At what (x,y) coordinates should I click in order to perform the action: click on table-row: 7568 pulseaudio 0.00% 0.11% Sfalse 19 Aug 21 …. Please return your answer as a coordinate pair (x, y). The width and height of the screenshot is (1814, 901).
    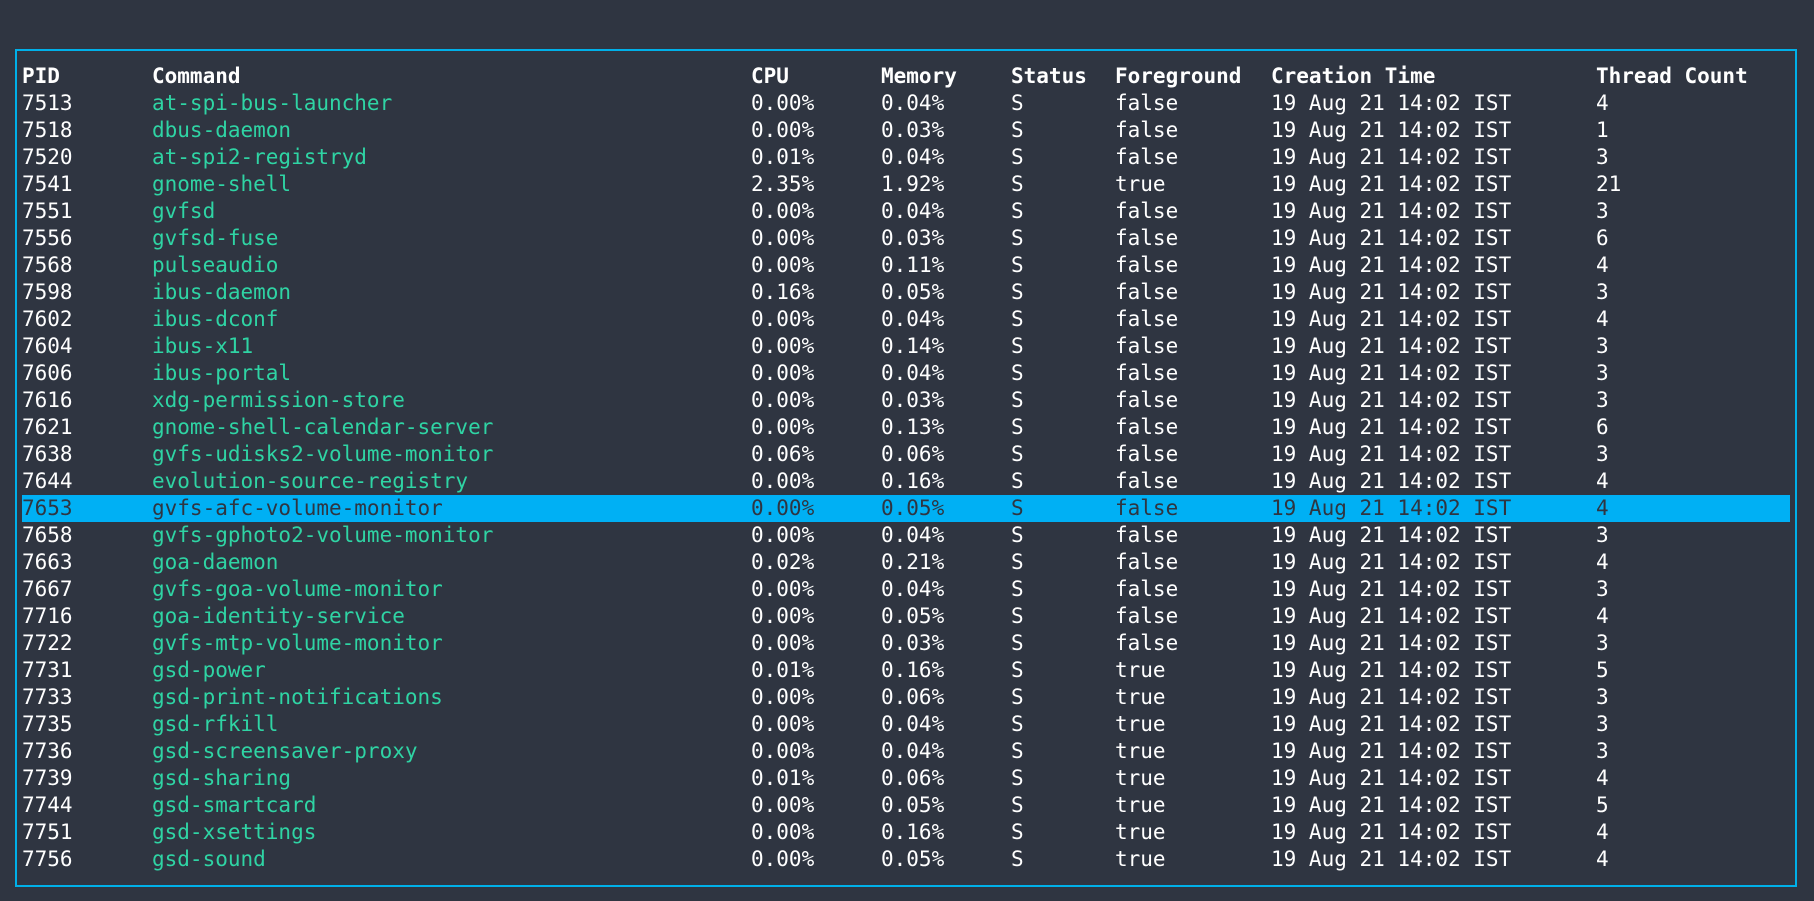
    Looking at the image, I should click on (907, 265).